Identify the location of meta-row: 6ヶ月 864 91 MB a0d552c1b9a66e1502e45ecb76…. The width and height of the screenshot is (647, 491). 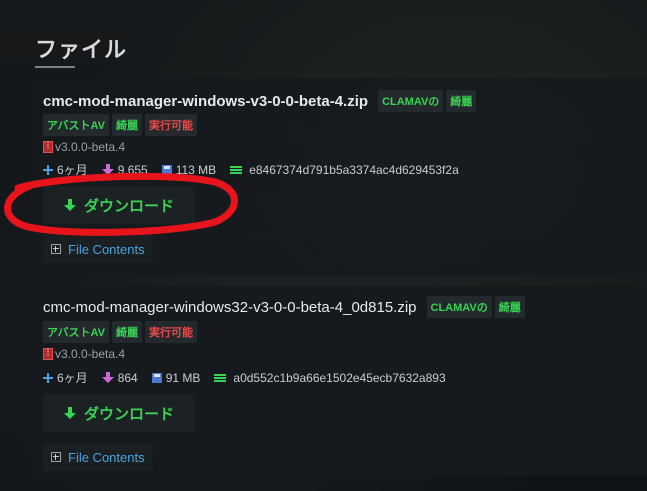
(251, 377).